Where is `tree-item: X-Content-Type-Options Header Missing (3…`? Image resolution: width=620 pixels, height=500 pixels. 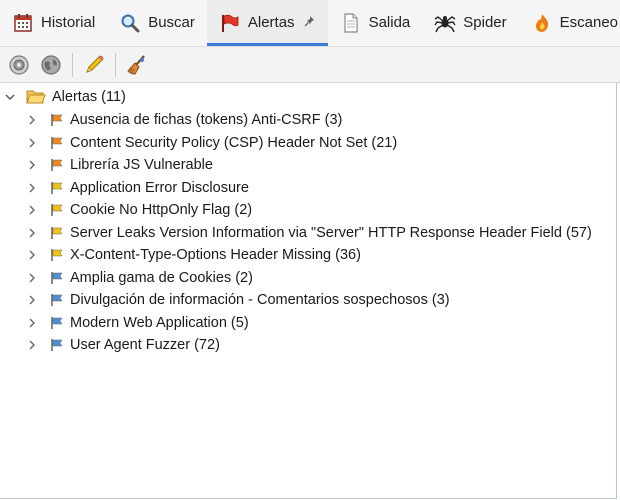 tree-item: X-Content-Type-Options Header Missing (3… is located at coordinates (193, 255).